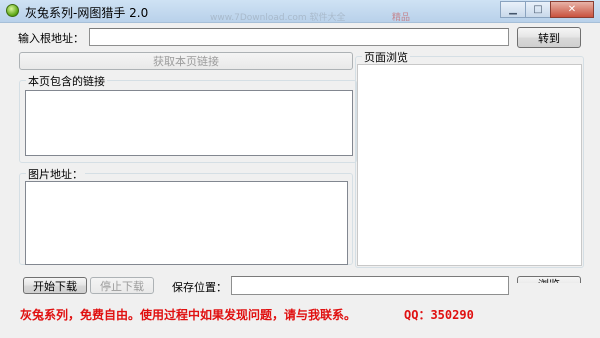  I want to click on background-caption: www.7Download.com 软件大全, so click(278, 18).